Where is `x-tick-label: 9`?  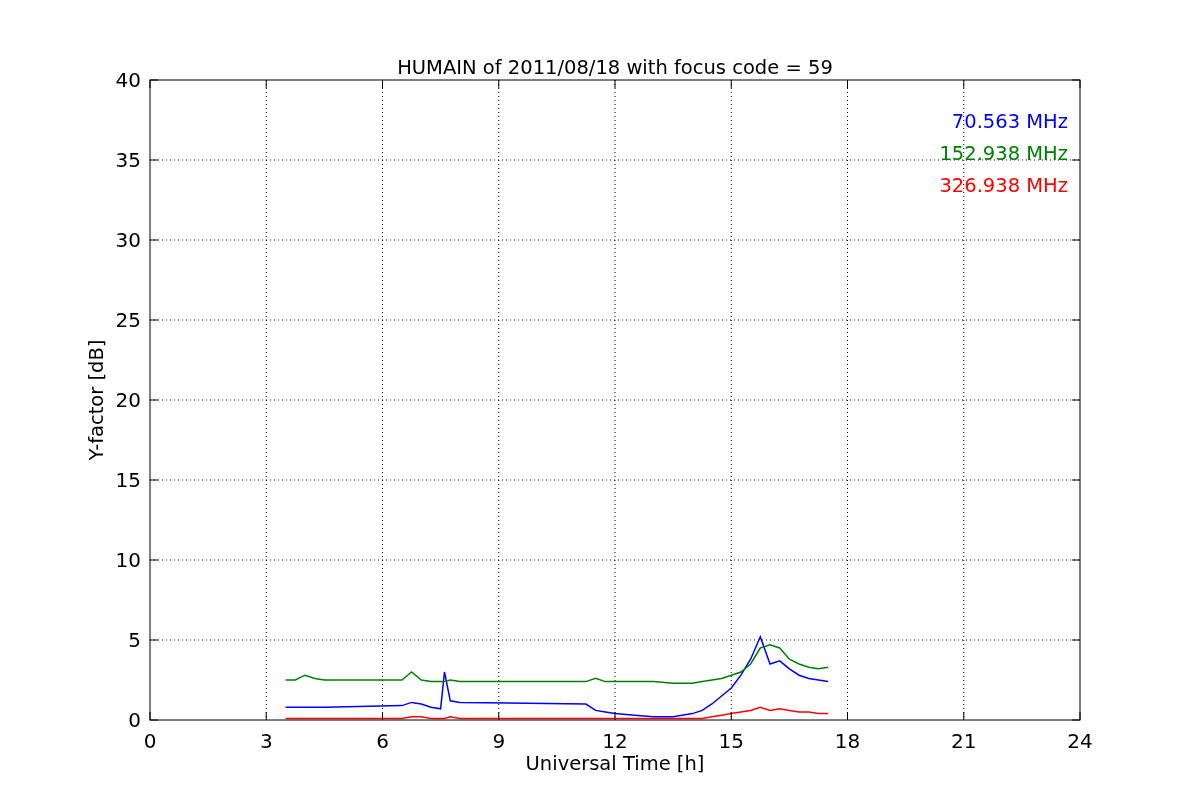 x-tick-label: 9 is located at coordinates (499, 741).